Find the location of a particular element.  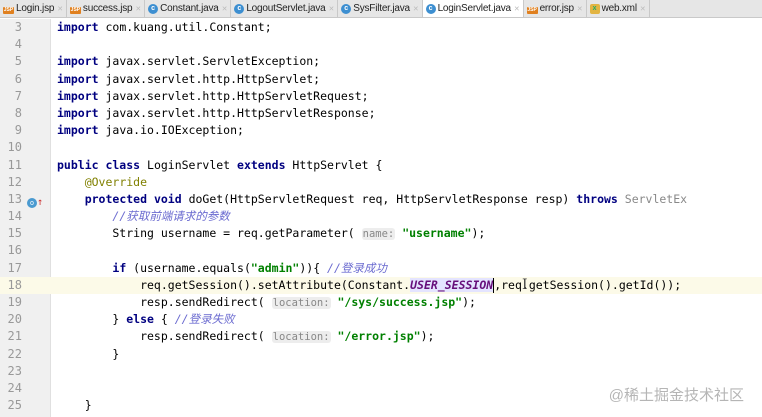

code-line: 22 } is located at coordinates (381, 354).